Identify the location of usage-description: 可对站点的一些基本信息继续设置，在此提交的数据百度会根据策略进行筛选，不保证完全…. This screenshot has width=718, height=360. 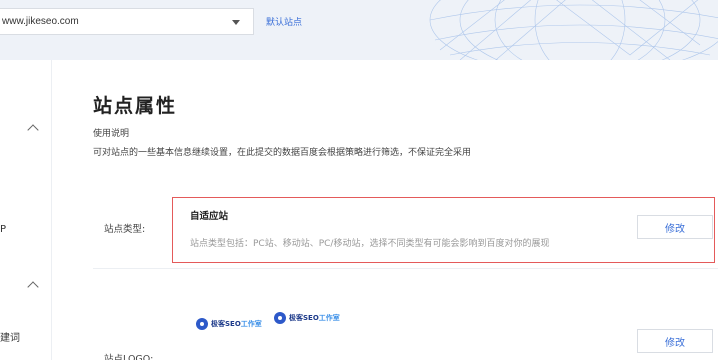
(282, 153).